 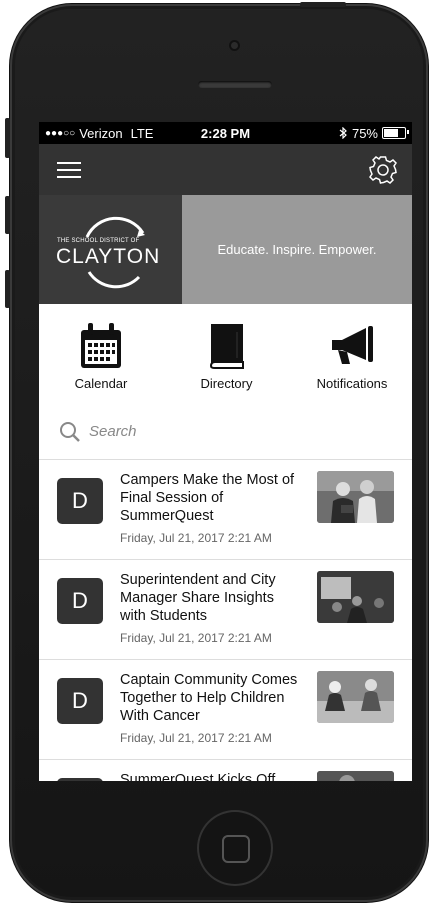 I want to click on menu-icon, so click(x=69, y=169).